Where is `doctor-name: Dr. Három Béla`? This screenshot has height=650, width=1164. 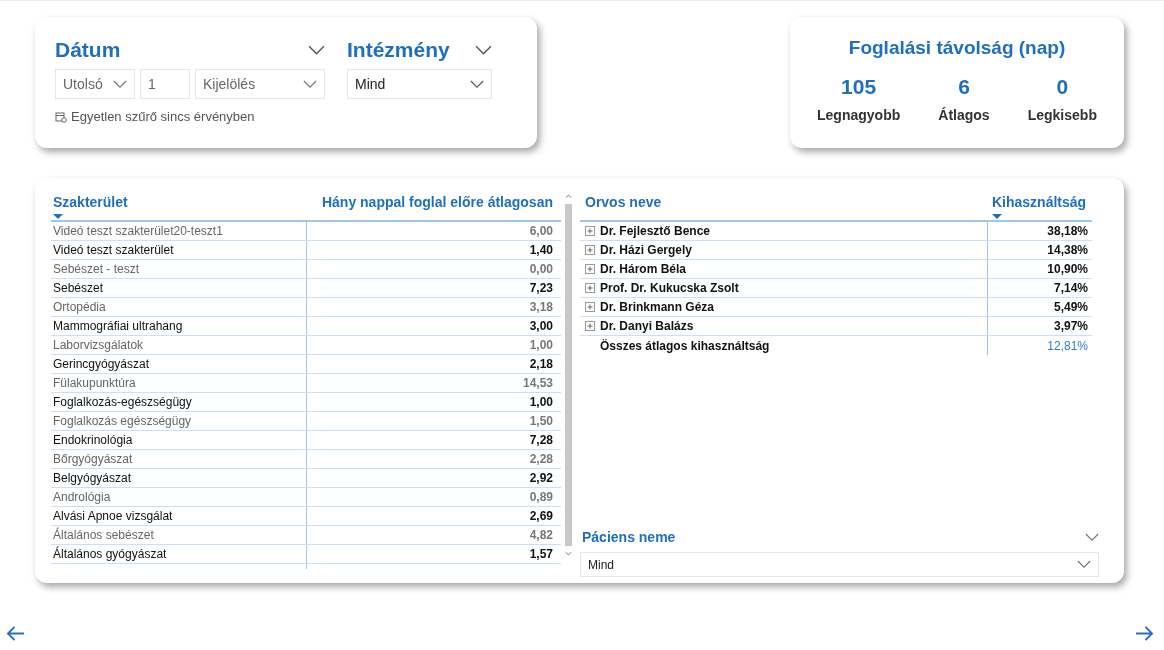
doctor-name: Dr. Három Béla is located at coordinates (643, 269).